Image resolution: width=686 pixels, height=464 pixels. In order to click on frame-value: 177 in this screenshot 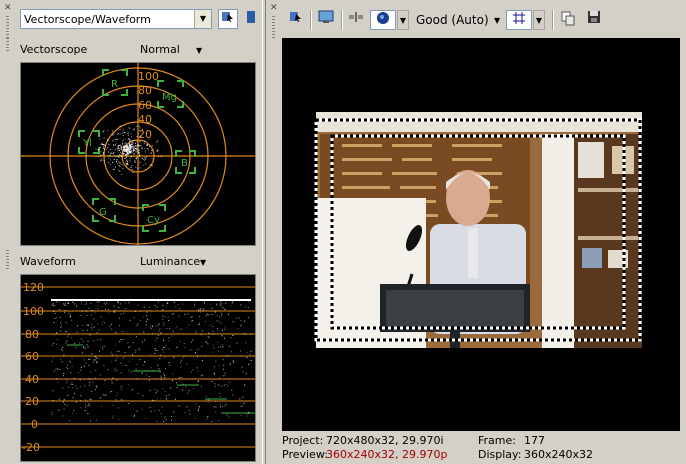, I will do `click(534, 440)`.